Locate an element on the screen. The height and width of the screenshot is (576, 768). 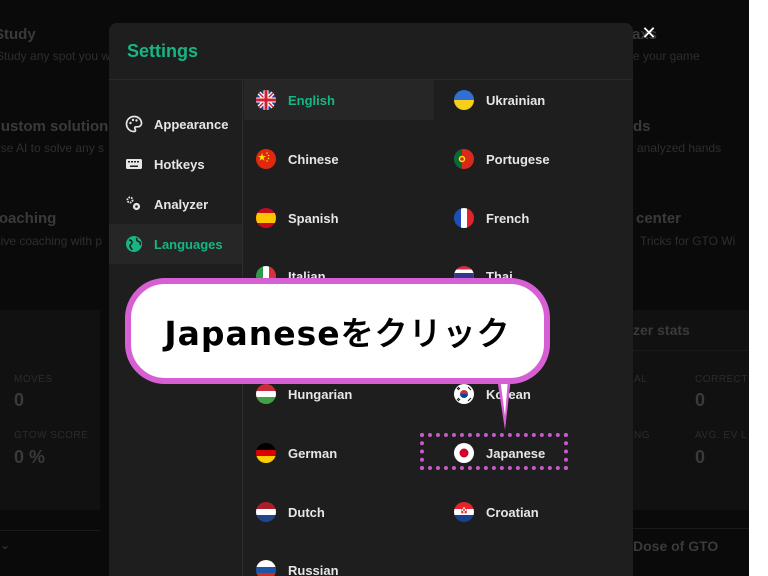
language-option-english: English is located at coordinates (339, 100).